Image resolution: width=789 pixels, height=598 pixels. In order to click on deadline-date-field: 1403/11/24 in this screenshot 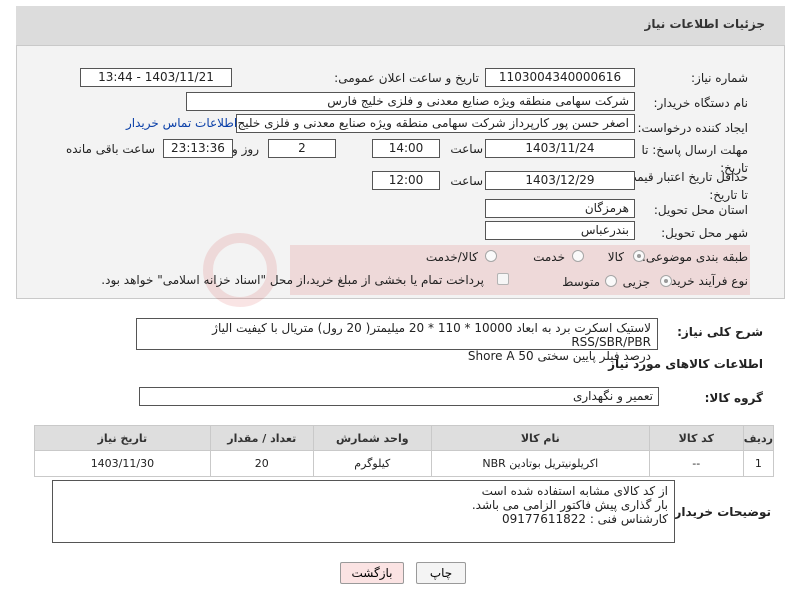, I will do `click(560, 148)`.